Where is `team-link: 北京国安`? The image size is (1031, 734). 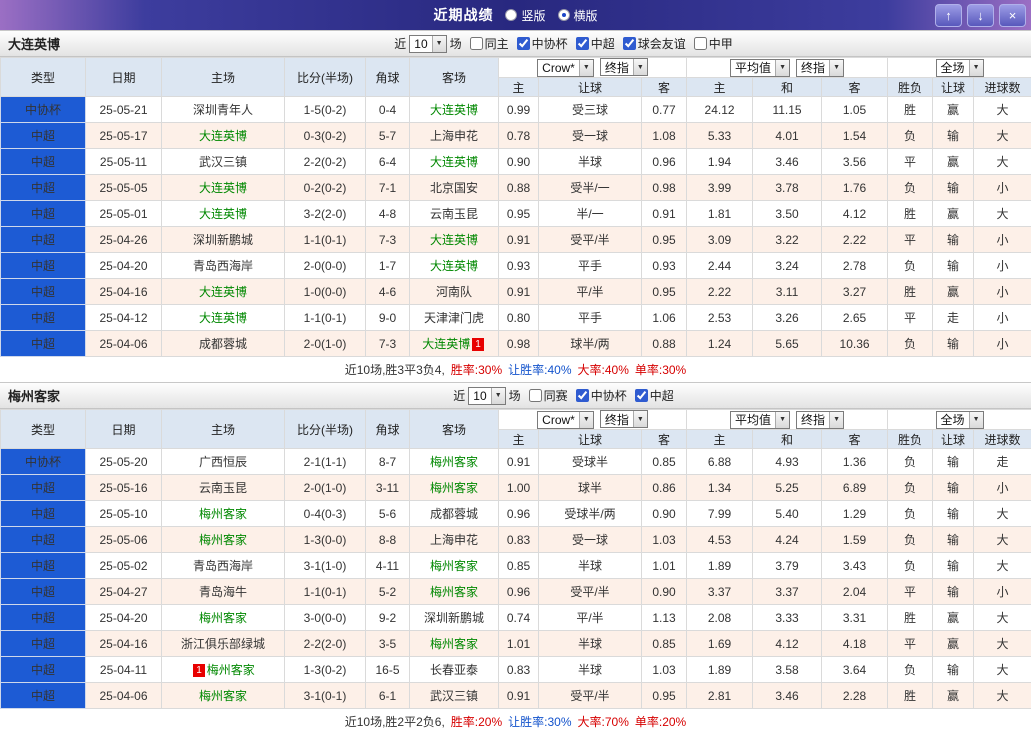 team-link: 北京国安 is located at coordinates (454, 188).